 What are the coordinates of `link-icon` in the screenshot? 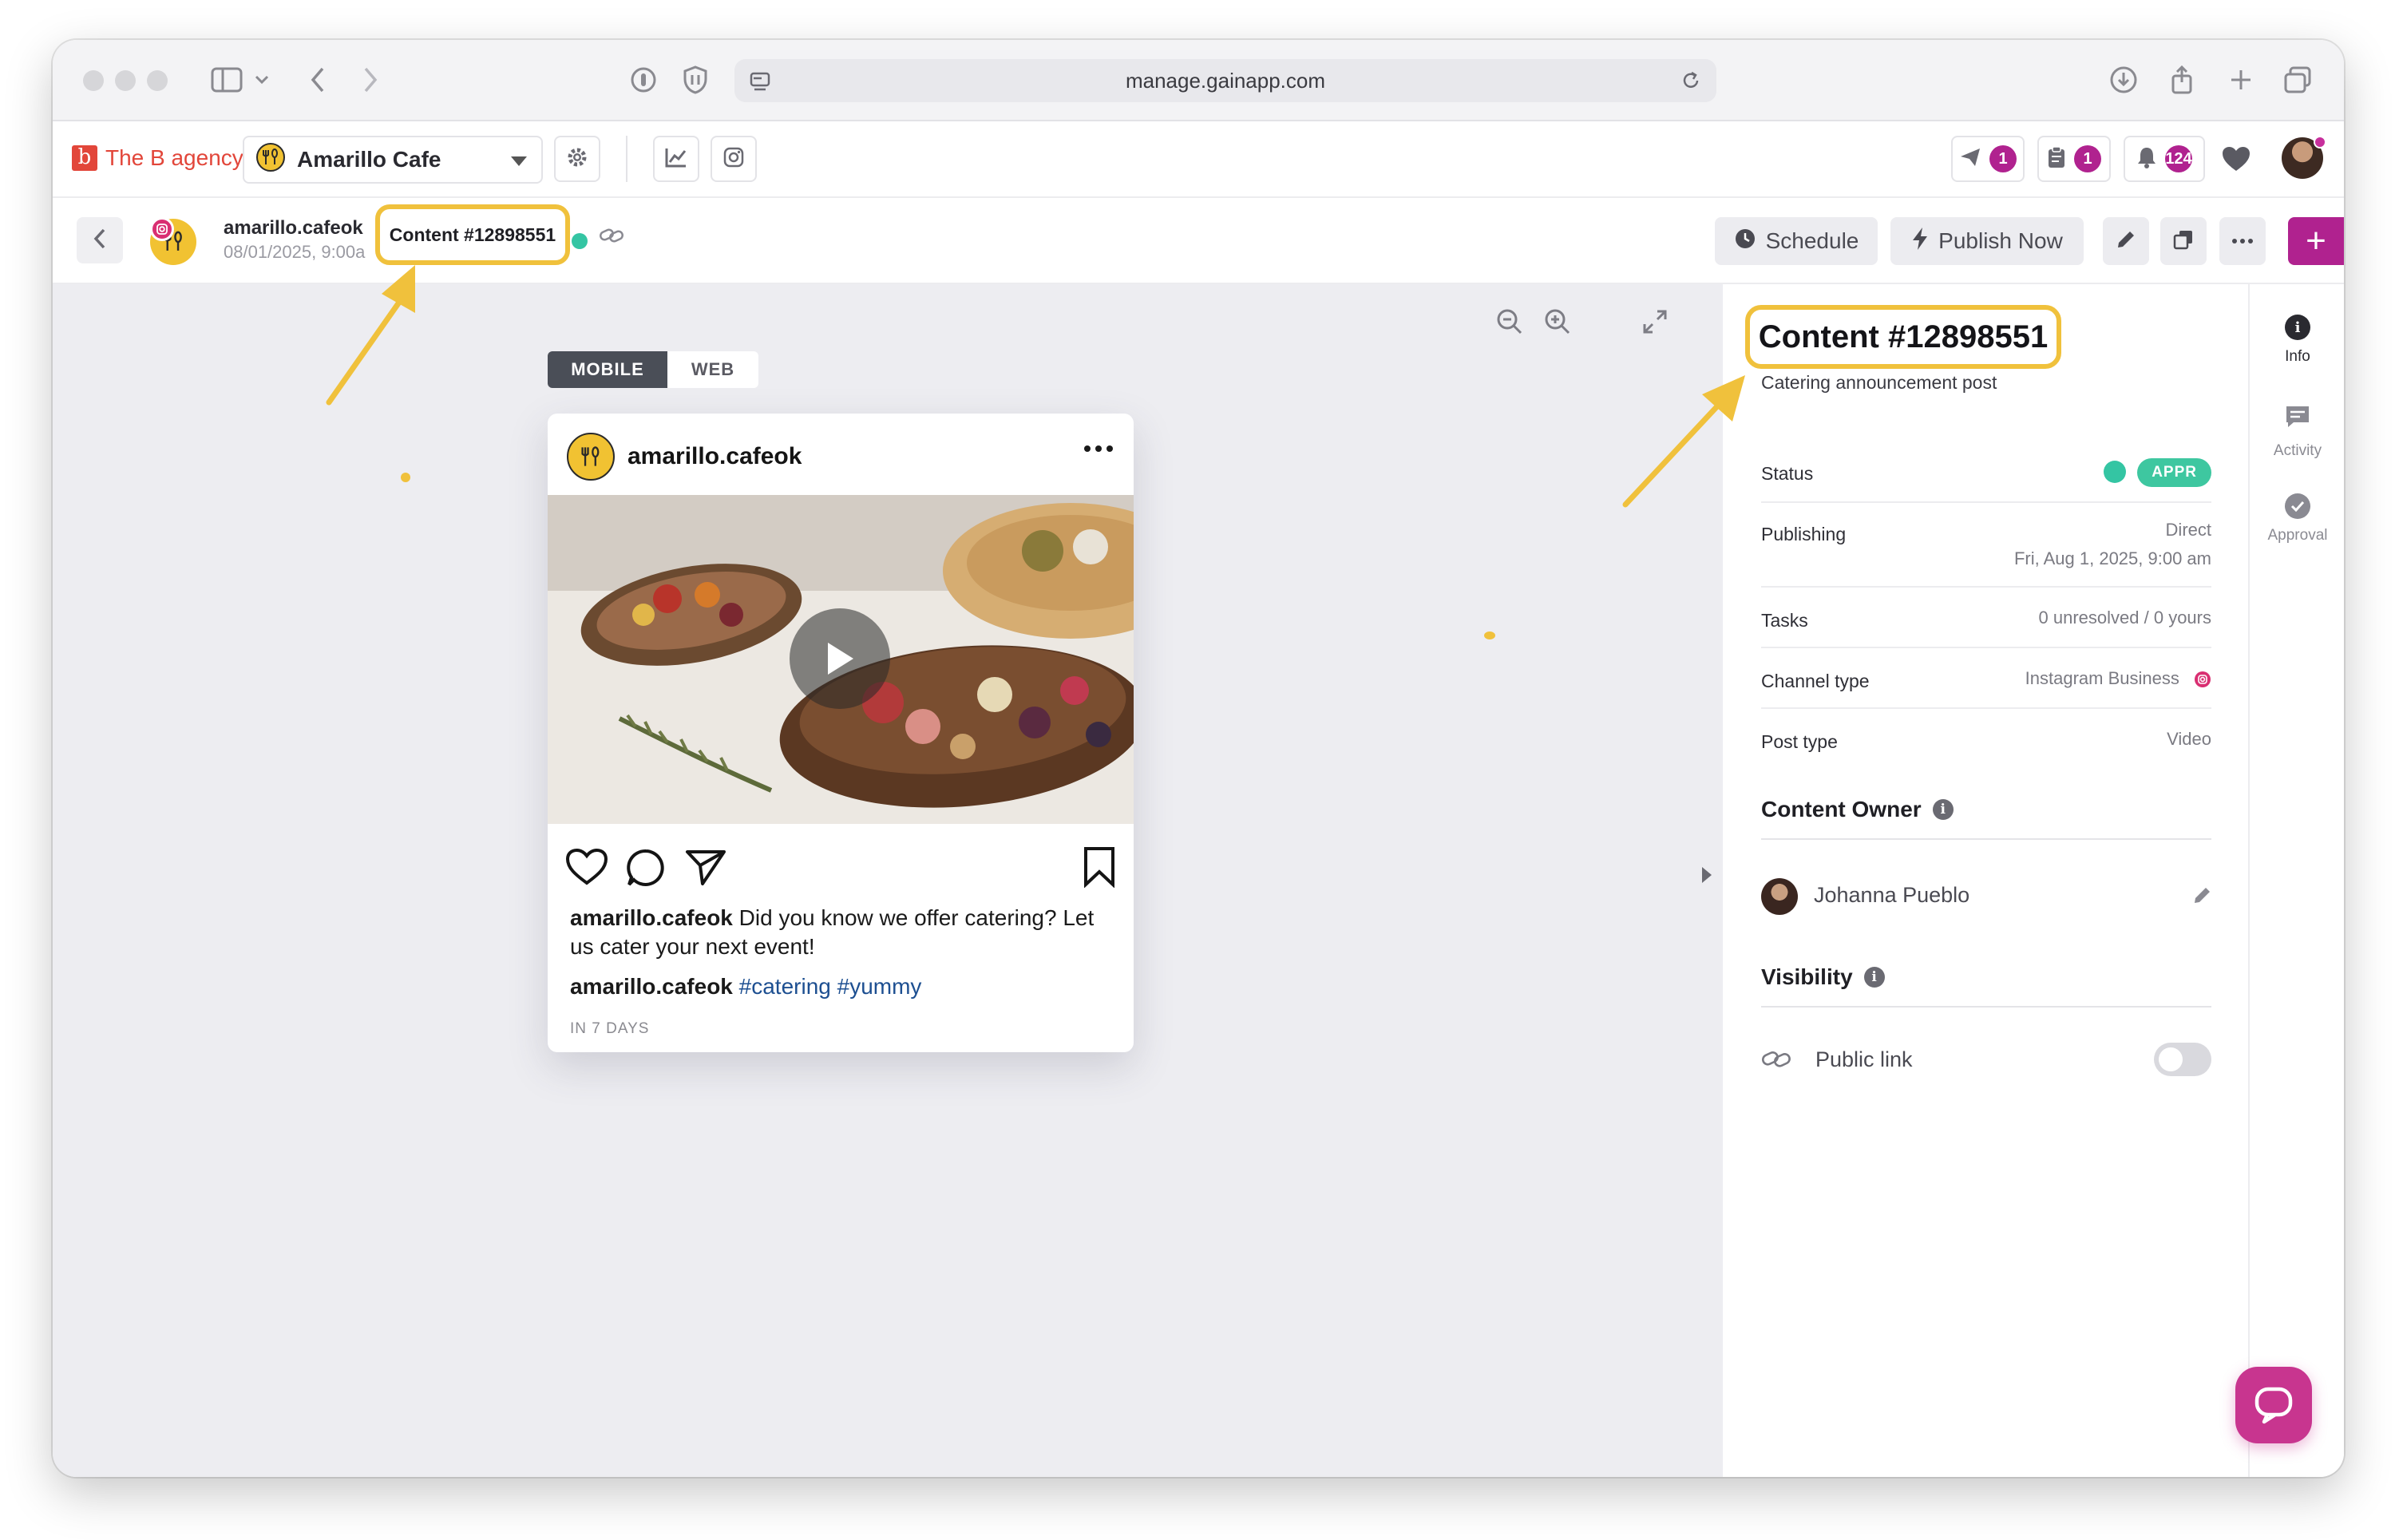 It's located at (611, 237).